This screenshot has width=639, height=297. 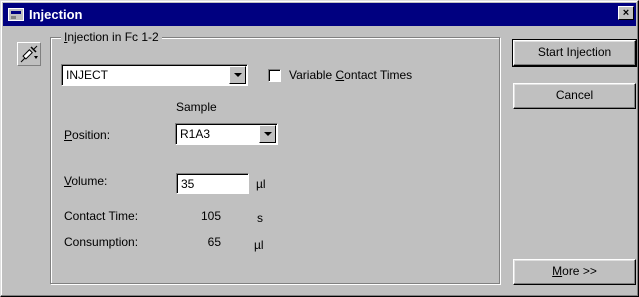 What do you see at coordinates (574, 272) in the screenshot?
I see `more-button: More >>` at bounding box center [574, 272].